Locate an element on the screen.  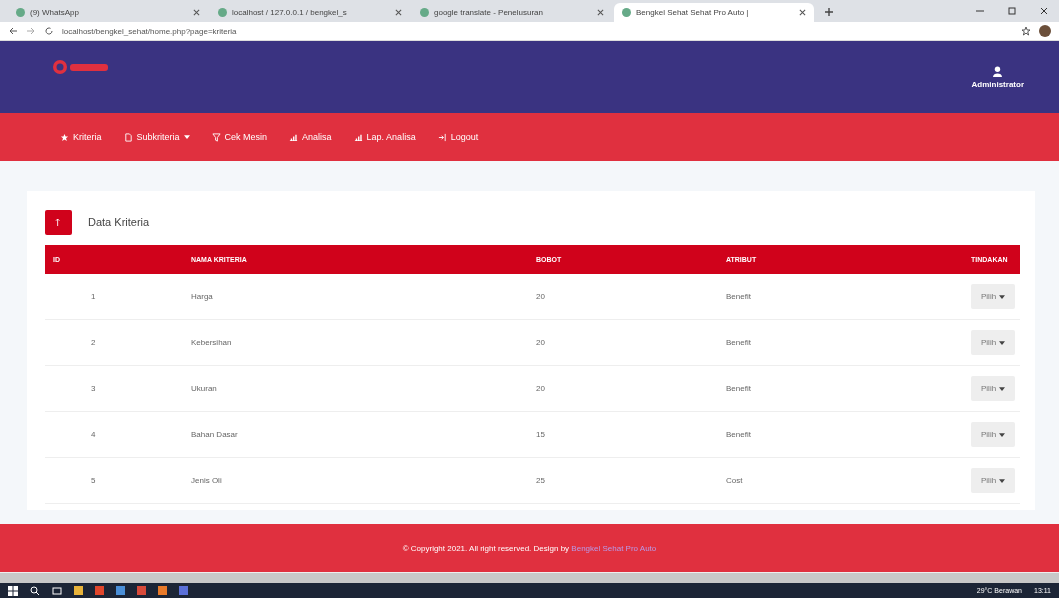
back-icon is located at coordinates (13, 31).